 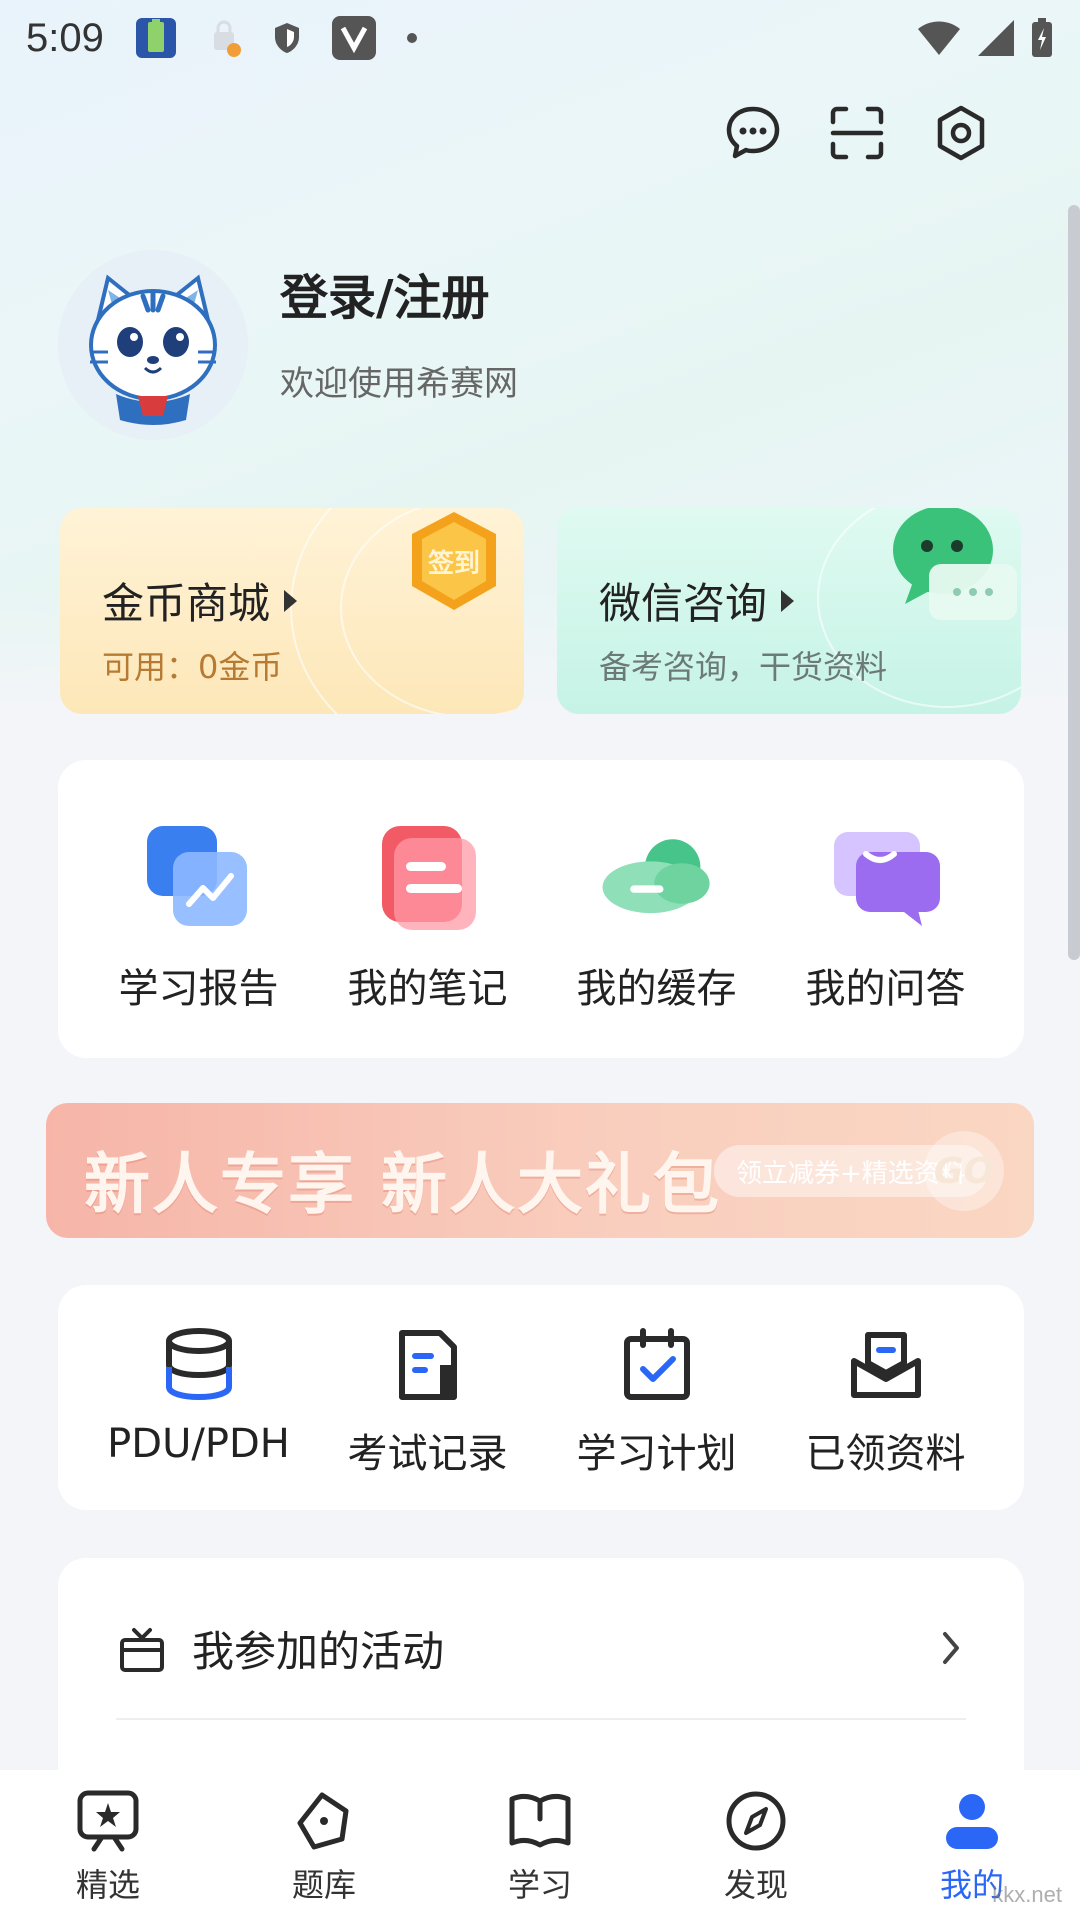 What do you see at coordinates (155, 38) in the screenshot?
I see `battery-app-icon` at bounding box center [155, 38].